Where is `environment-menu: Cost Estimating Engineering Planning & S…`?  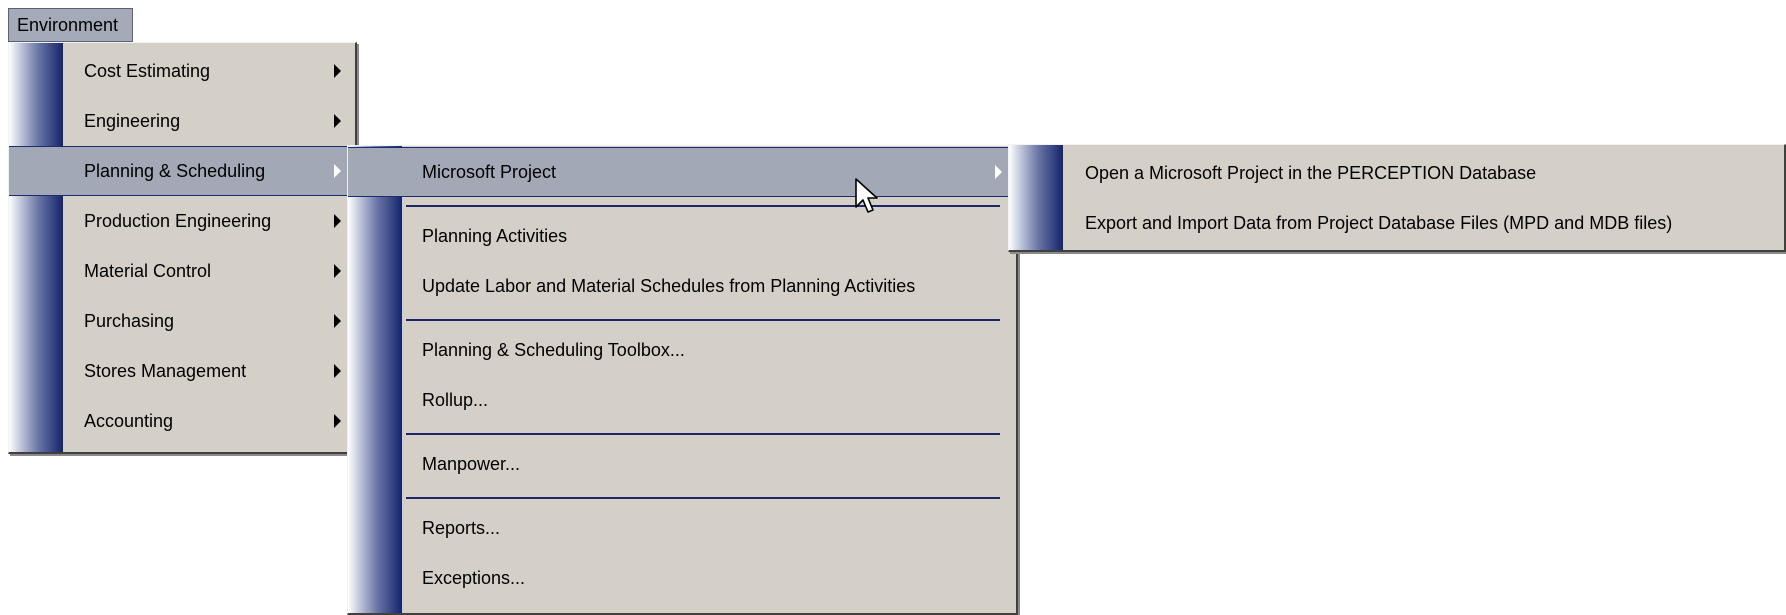 environment-menu: Cost Estimating Engineering Planning & S… is located at coordinates (182, 248).